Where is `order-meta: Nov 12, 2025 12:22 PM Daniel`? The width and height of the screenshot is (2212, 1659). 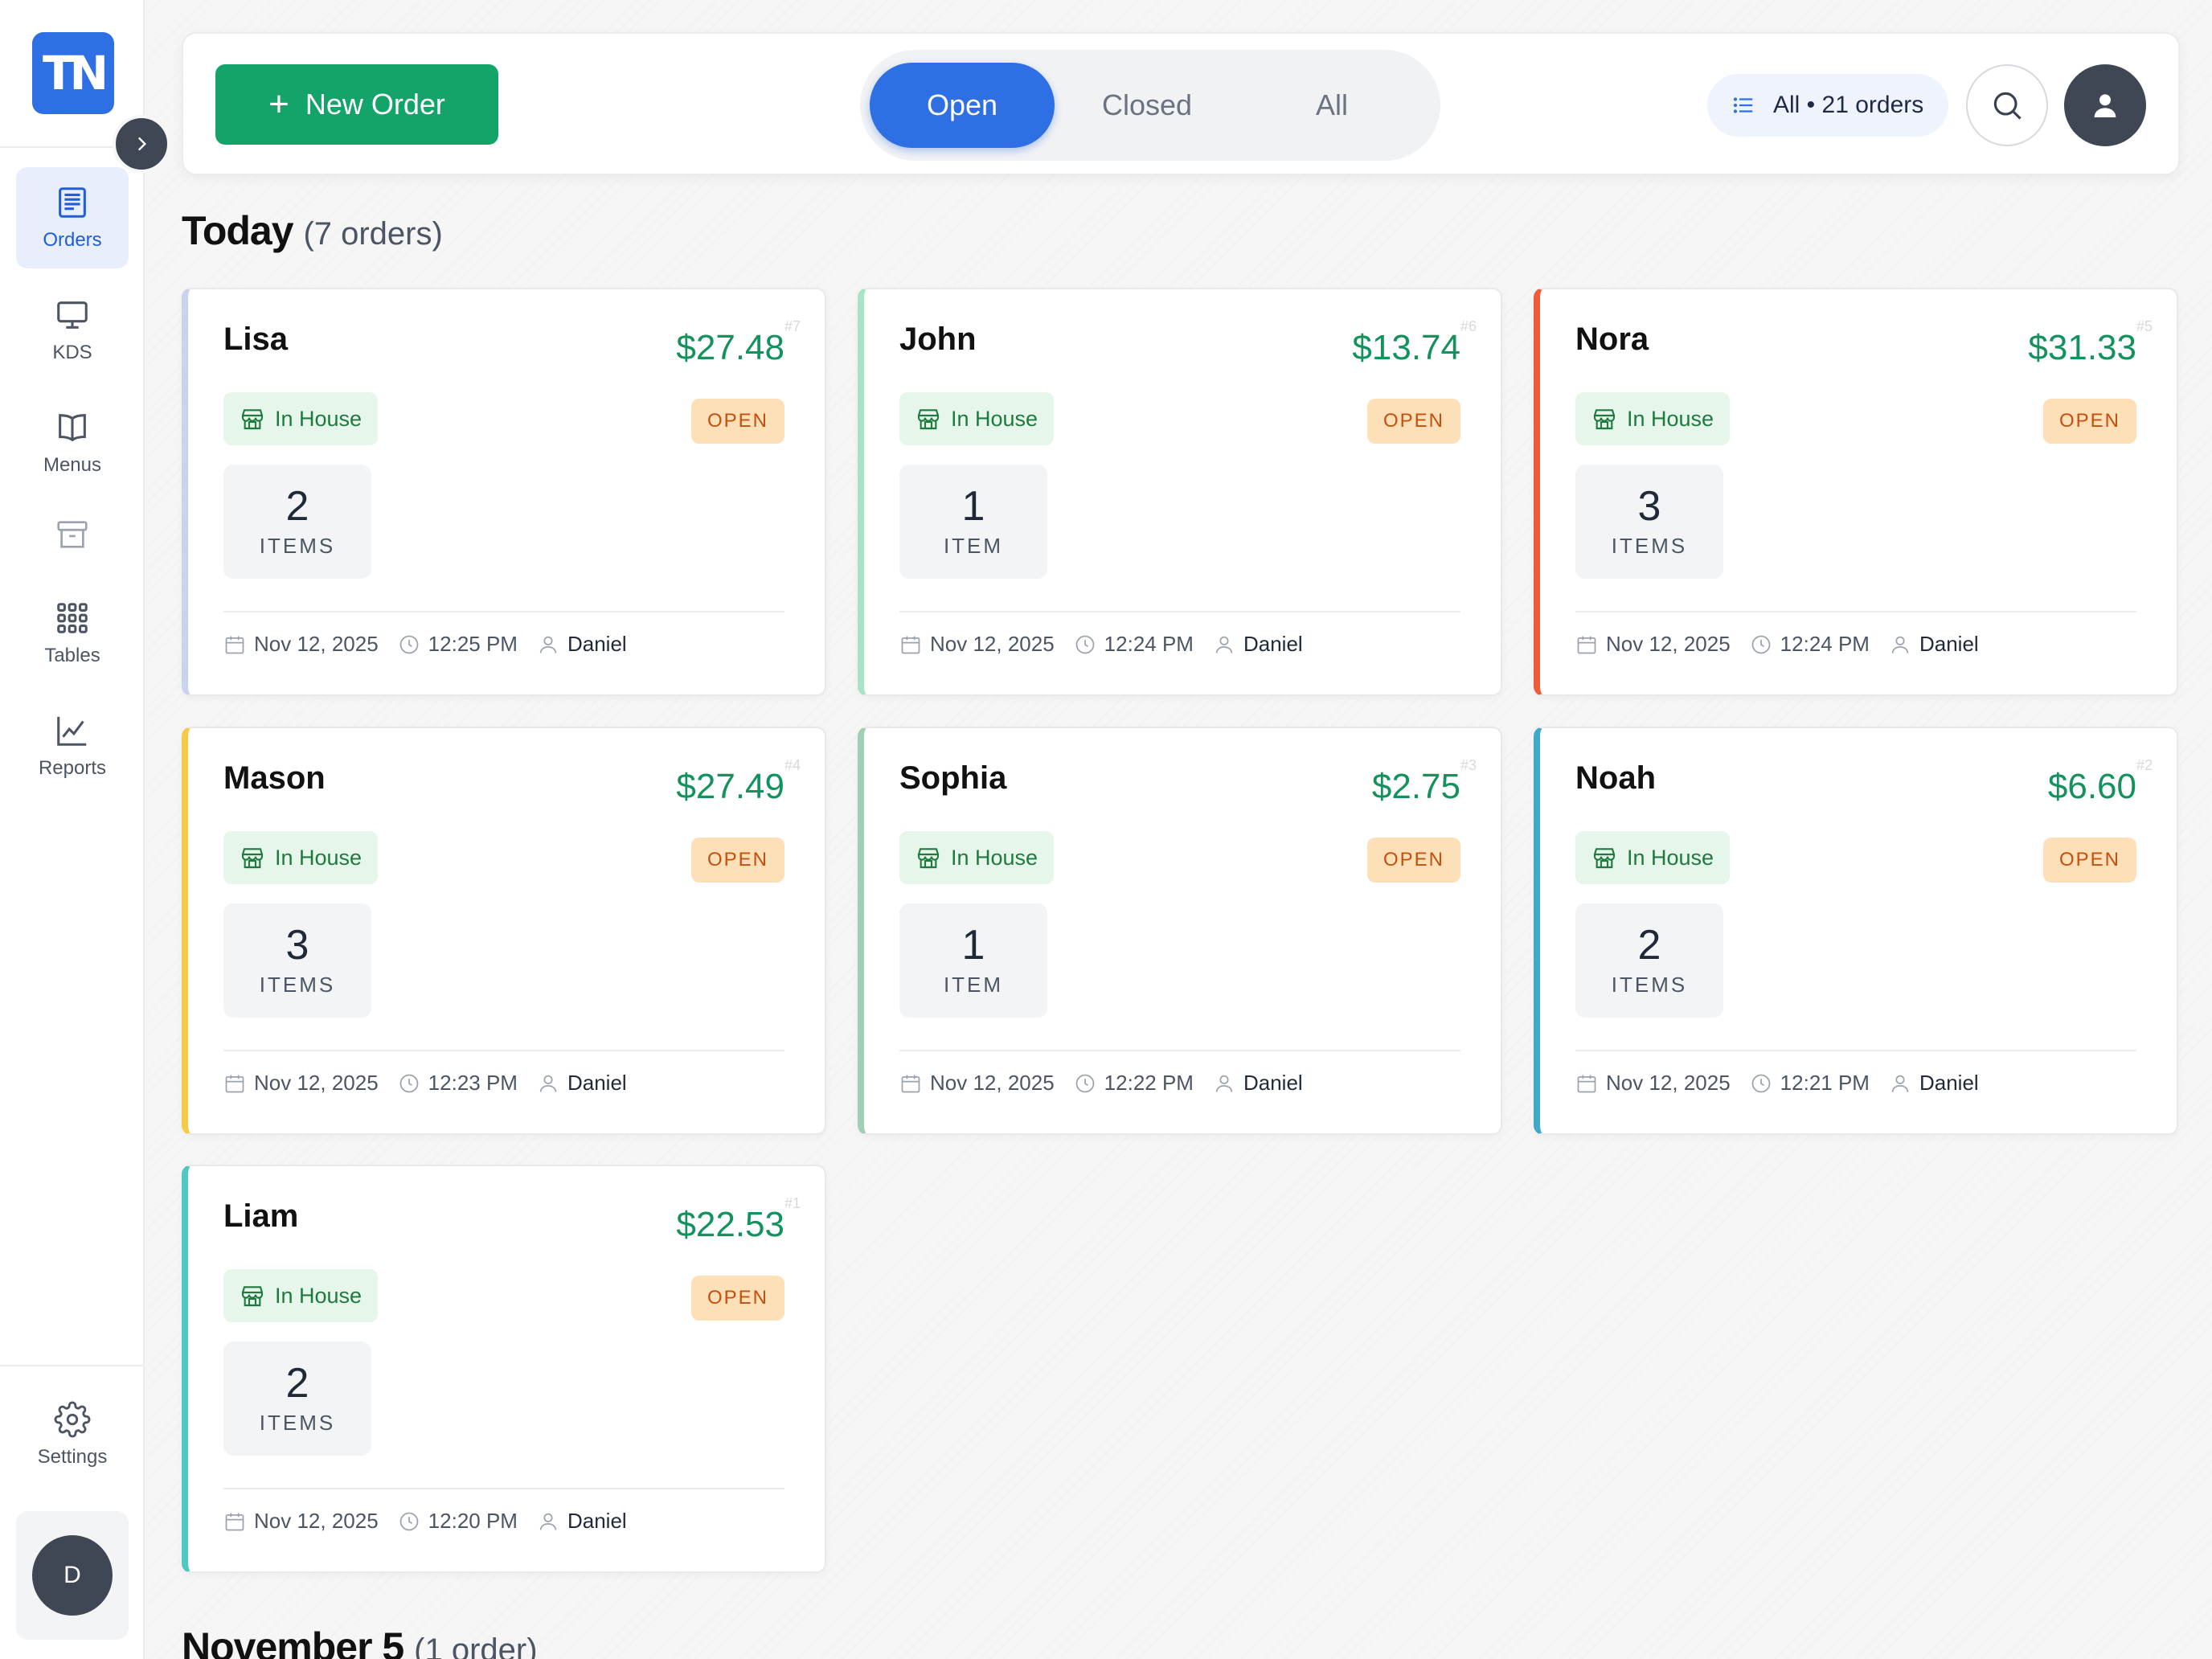 order-meta: Nov 12, 2025 12:22 PM Daniel is located at coordinates (1110, 1083).